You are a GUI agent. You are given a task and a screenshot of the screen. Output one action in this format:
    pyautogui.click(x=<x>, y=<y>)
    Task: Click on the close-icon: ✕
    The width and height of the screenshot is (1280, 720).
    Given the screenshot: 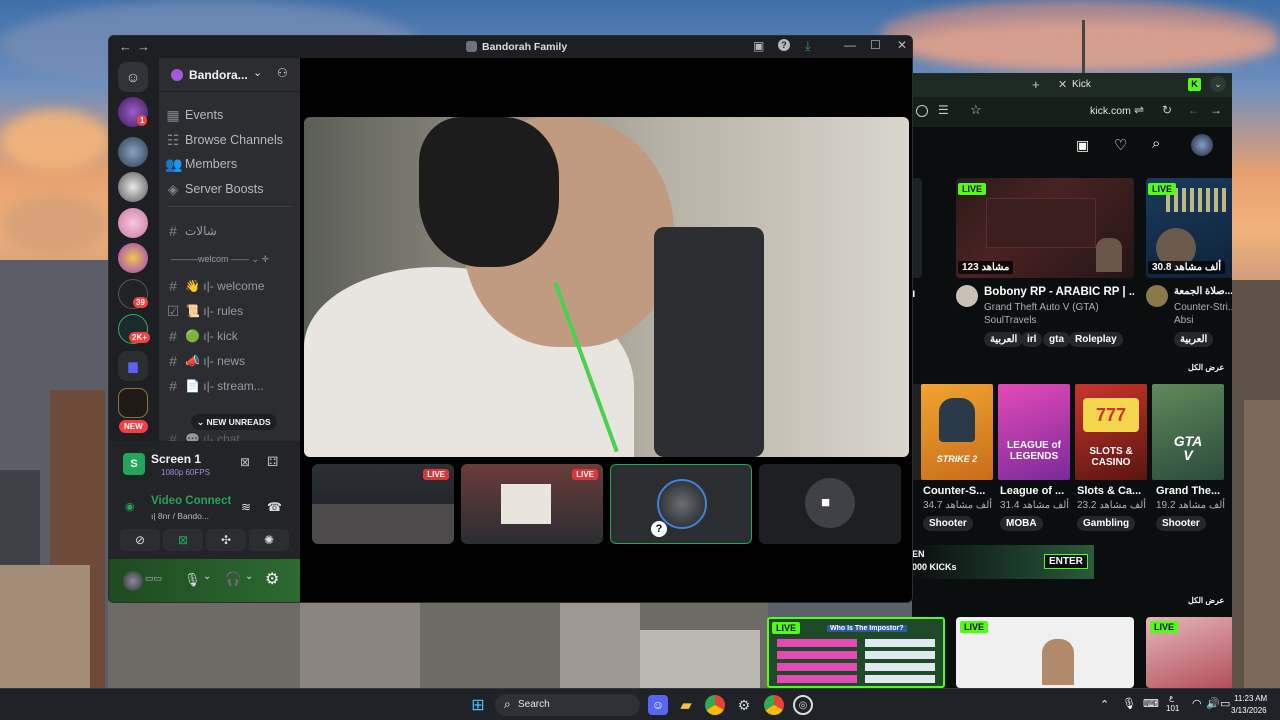 What is the action you would take?
    pyautogui.click(x=902, y=45)
    